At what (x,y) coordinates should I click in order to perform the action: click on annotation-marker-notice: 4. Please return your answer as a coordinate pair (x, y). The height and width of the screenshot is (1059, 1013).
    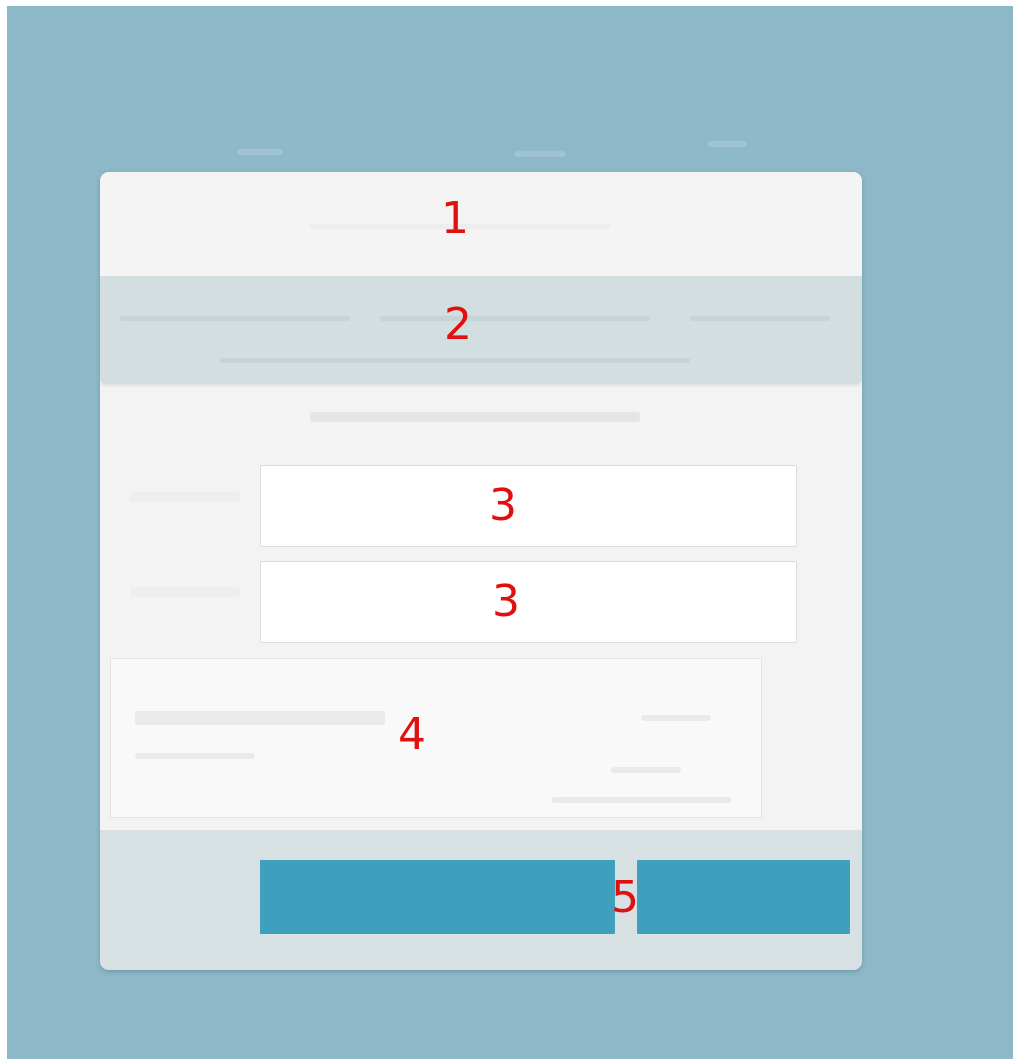
    Looking at the image, I should click on (412, 734).